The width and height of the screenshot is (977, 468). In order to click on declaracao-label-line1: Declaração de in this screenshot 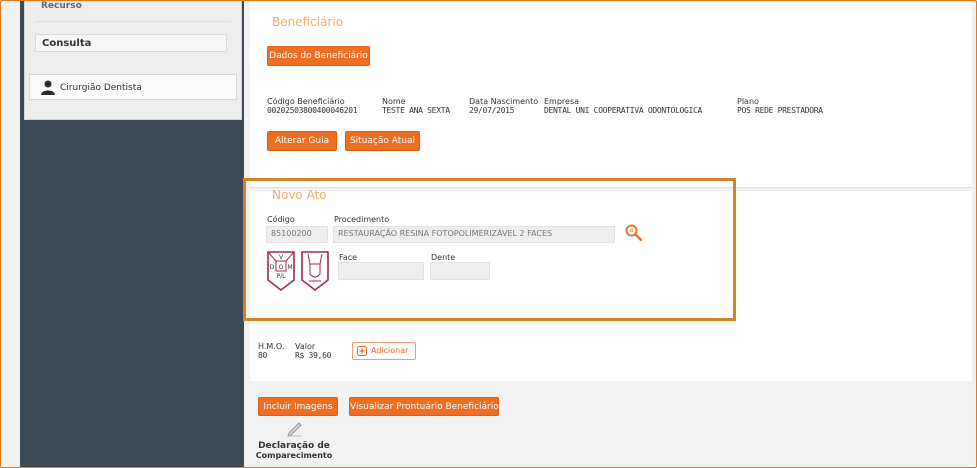, I will do `click(294, 446)`.